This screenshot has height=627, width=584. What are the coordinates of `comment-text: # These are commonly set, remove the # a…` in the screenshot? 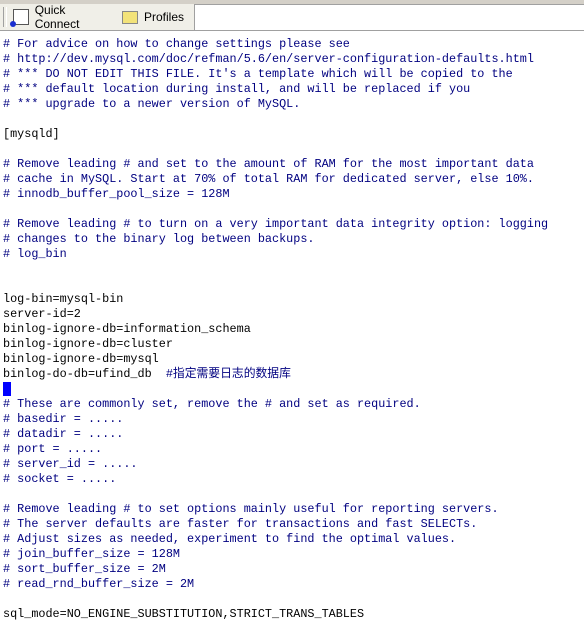 It's located at (212, 404).